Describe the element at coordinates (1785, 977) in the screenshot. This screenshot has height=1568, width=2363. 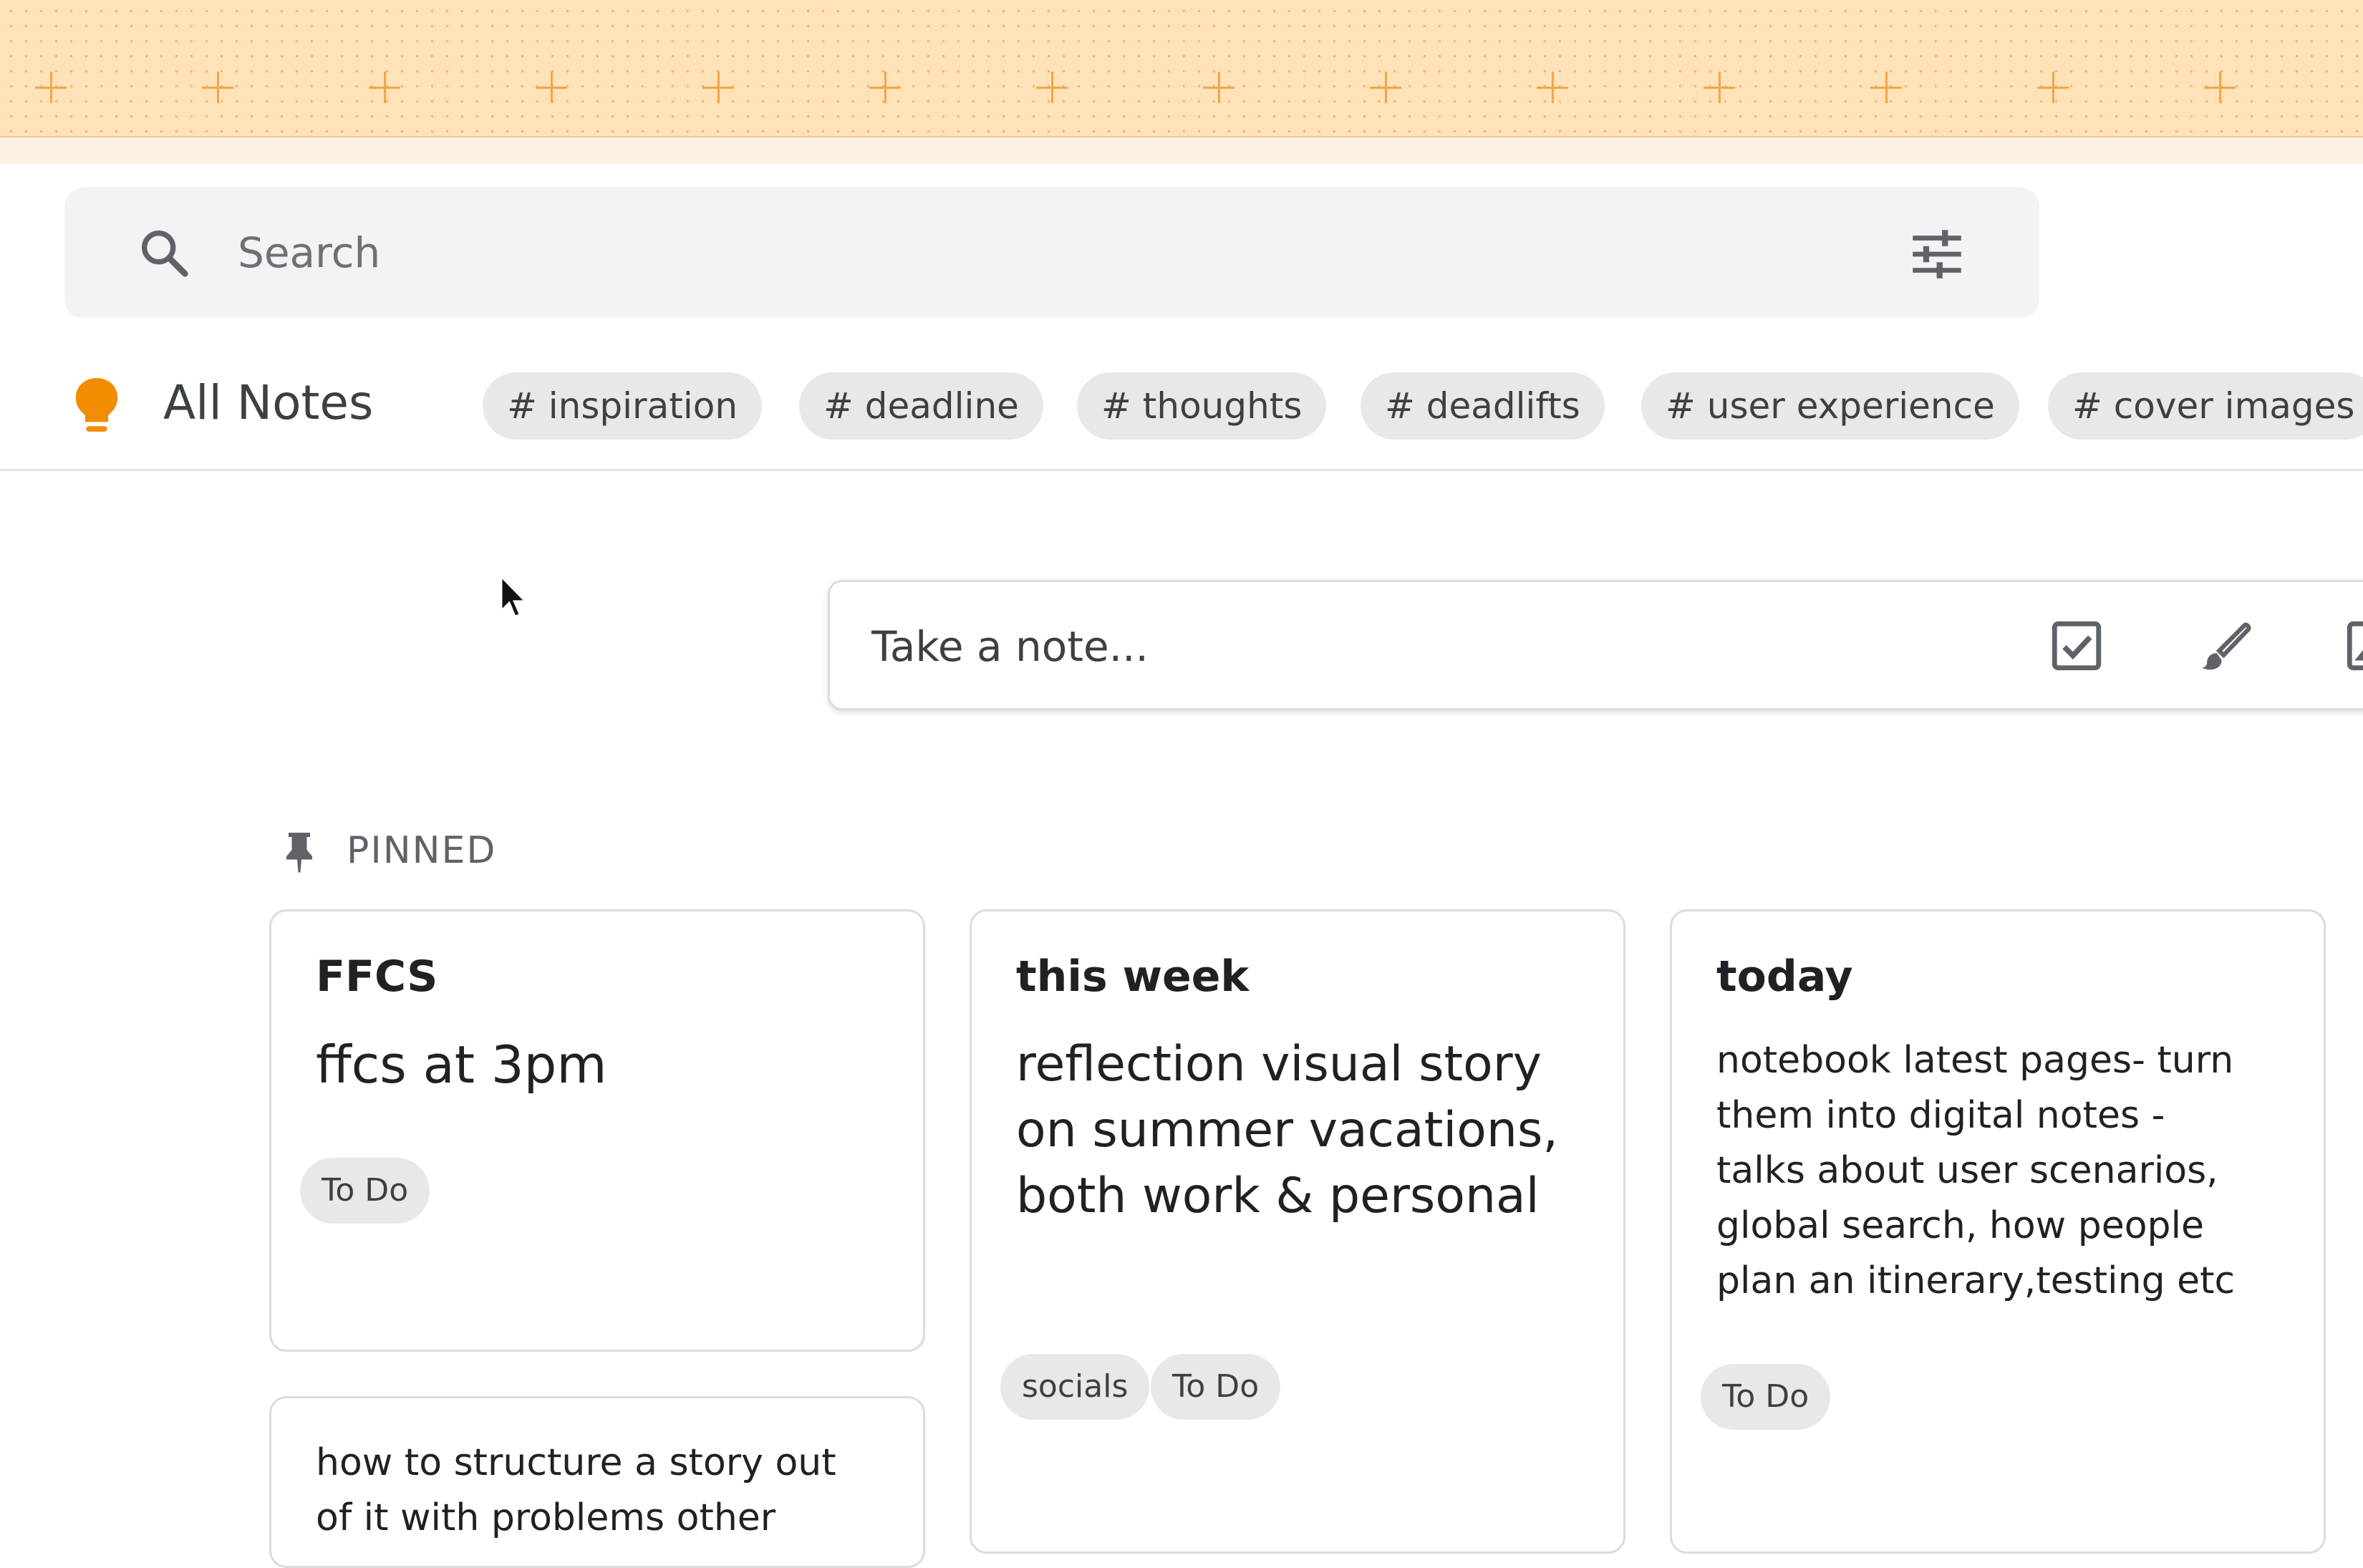
I see `note-title: today` at that location.